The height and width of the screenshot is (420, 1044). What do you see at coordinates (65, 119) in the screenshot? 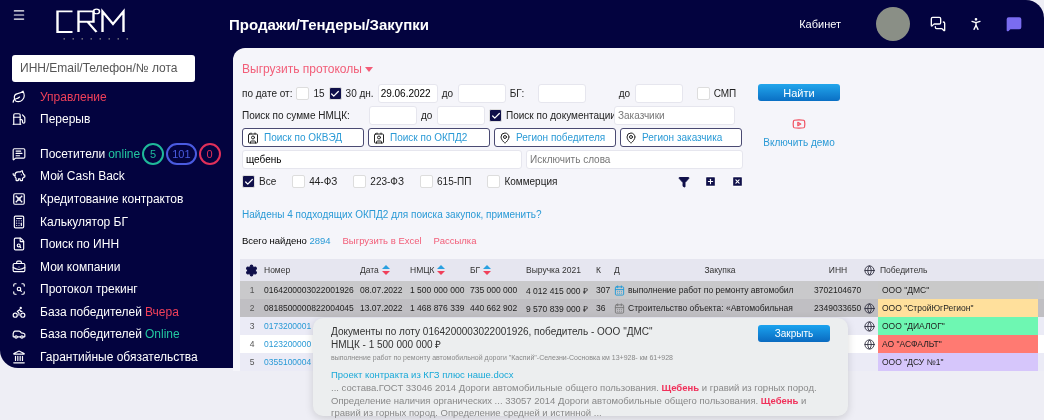
I see `menu-item: Перерыв` at bounding box center [65, 119].